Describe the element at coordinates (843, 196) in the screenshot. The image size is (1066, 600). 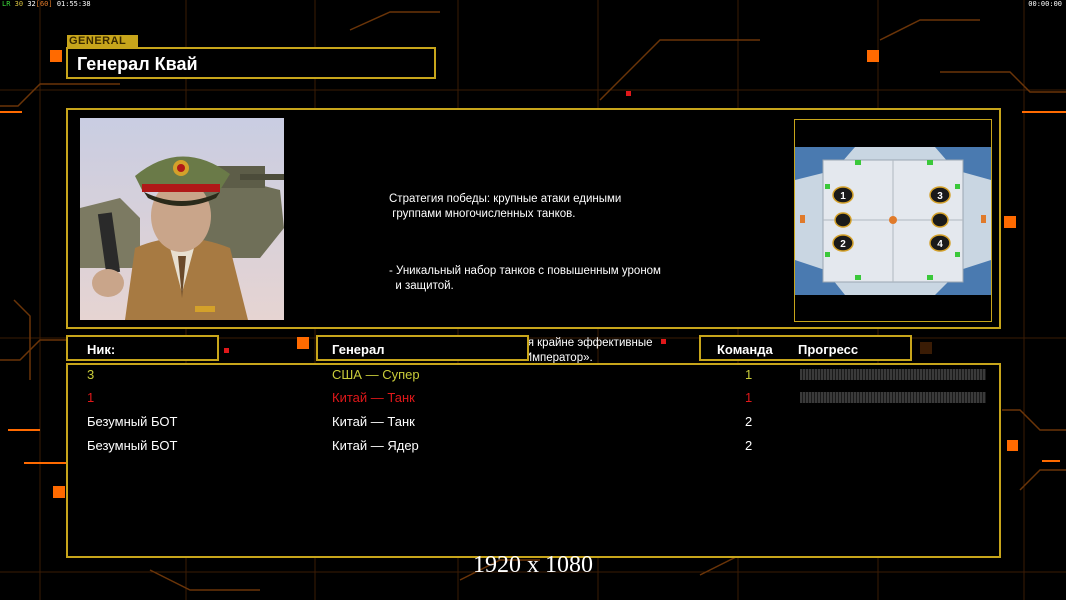
I see `spawn-label-1: 1` at that location.